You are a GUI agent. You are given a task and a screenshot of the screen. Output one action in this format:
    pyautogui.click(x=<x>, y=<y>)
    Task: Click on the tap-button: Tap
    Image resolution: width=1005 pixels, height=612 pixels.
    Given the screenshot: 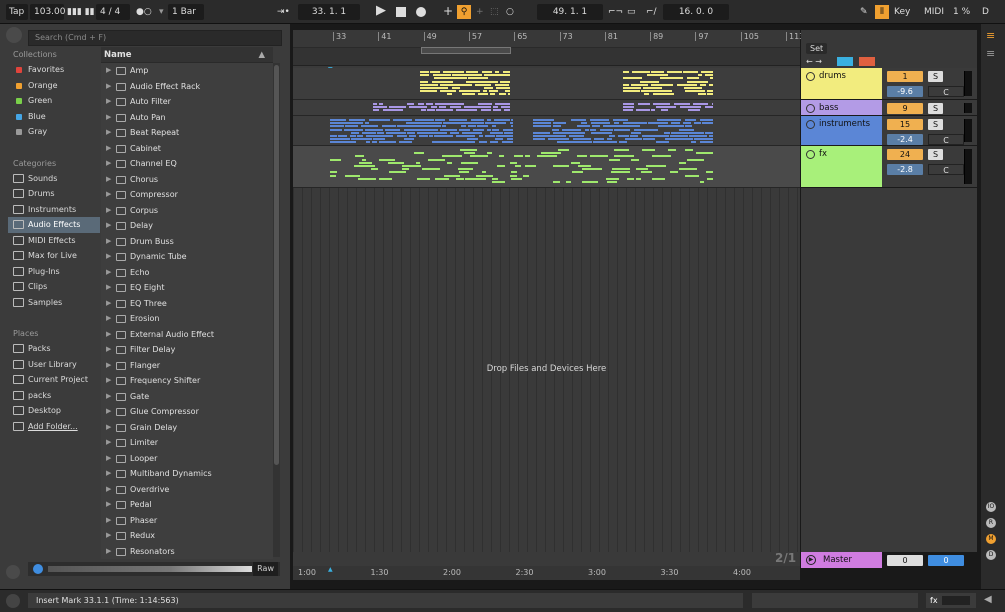 What is the action you would take?
    pyautogui.click(x=17, y=12)
    